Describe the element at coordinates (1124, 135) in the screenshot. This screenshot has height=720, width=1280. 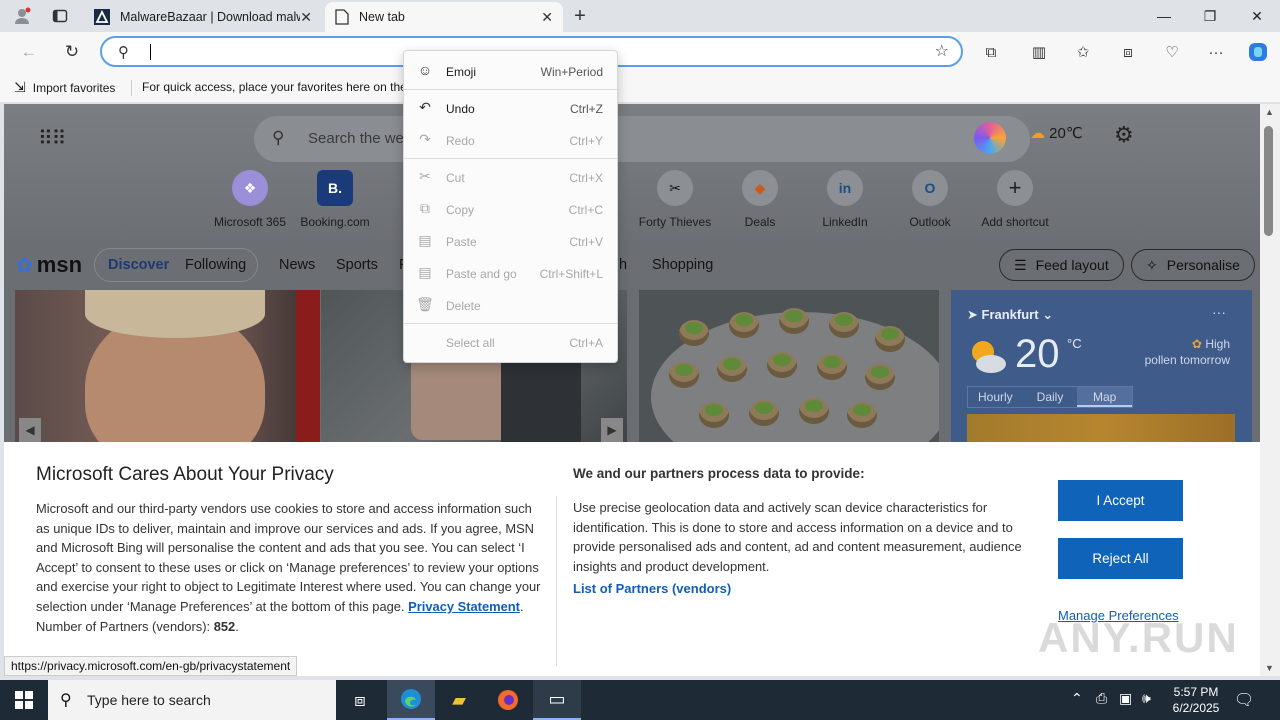
I see `page-settings-icon: ⚙` at that location.